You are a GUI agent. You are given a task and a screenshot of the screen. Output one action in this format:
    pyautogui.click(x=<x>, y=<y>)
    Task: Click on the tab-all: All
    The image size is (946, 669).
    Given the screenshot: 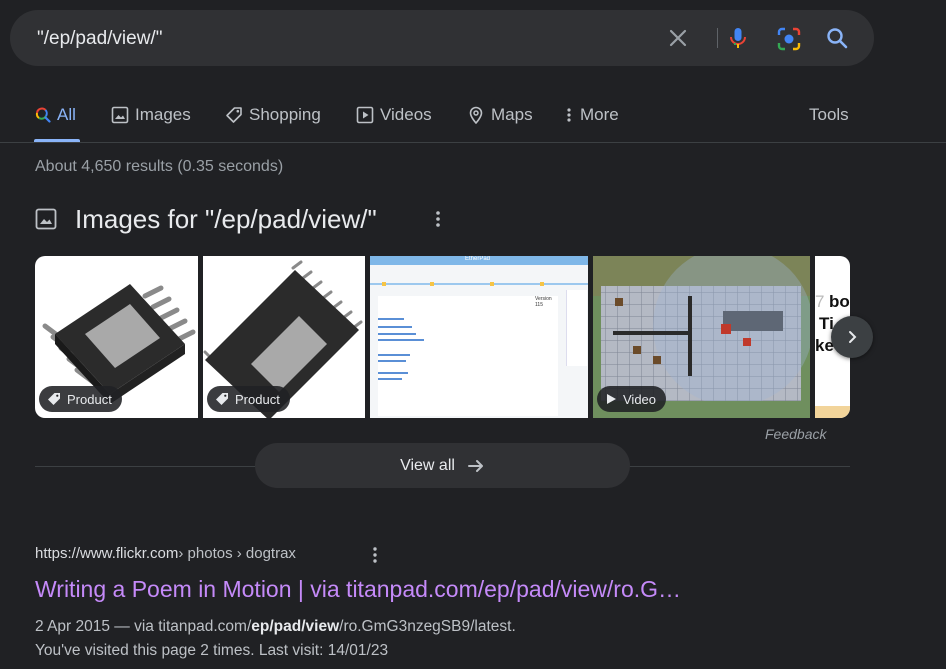 What is the action you would take?
    pyautogui.click(x=55, y=115)
    